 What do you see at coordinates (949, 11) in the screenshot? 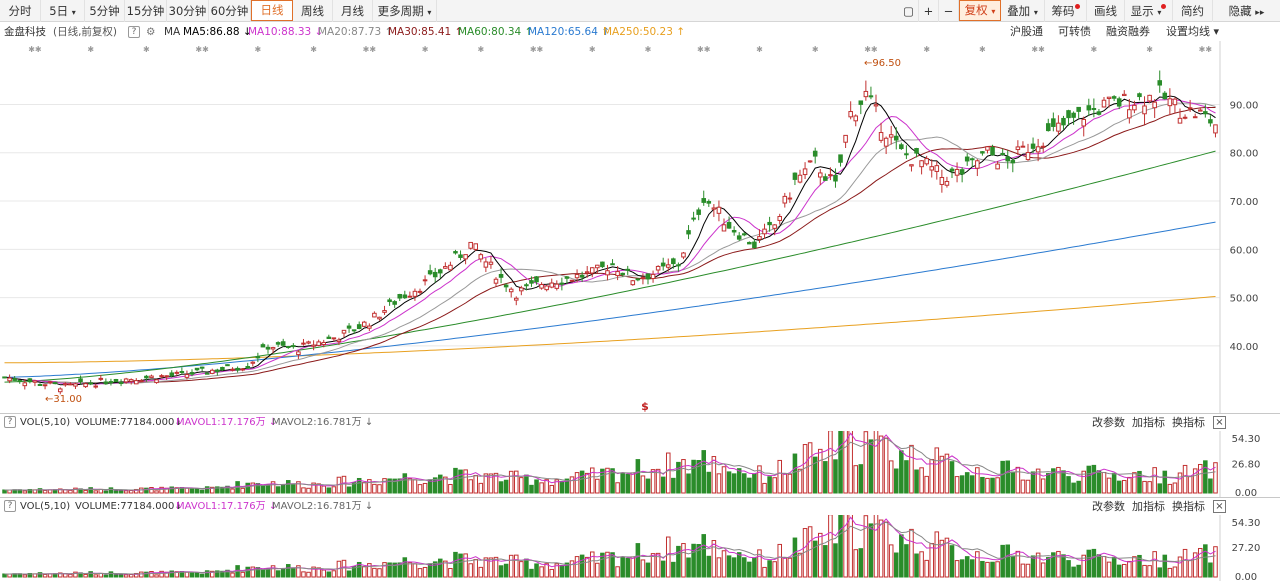
I see `minus-icon: −` at bounding box center [949, 11].